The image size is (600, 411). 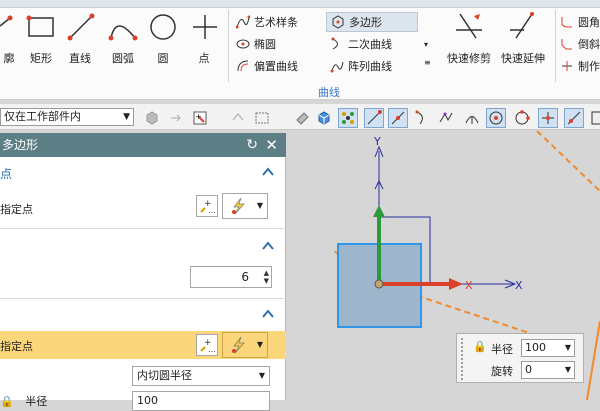 I want to click on make-corner-label: 制作, so click(x=589, y=66).